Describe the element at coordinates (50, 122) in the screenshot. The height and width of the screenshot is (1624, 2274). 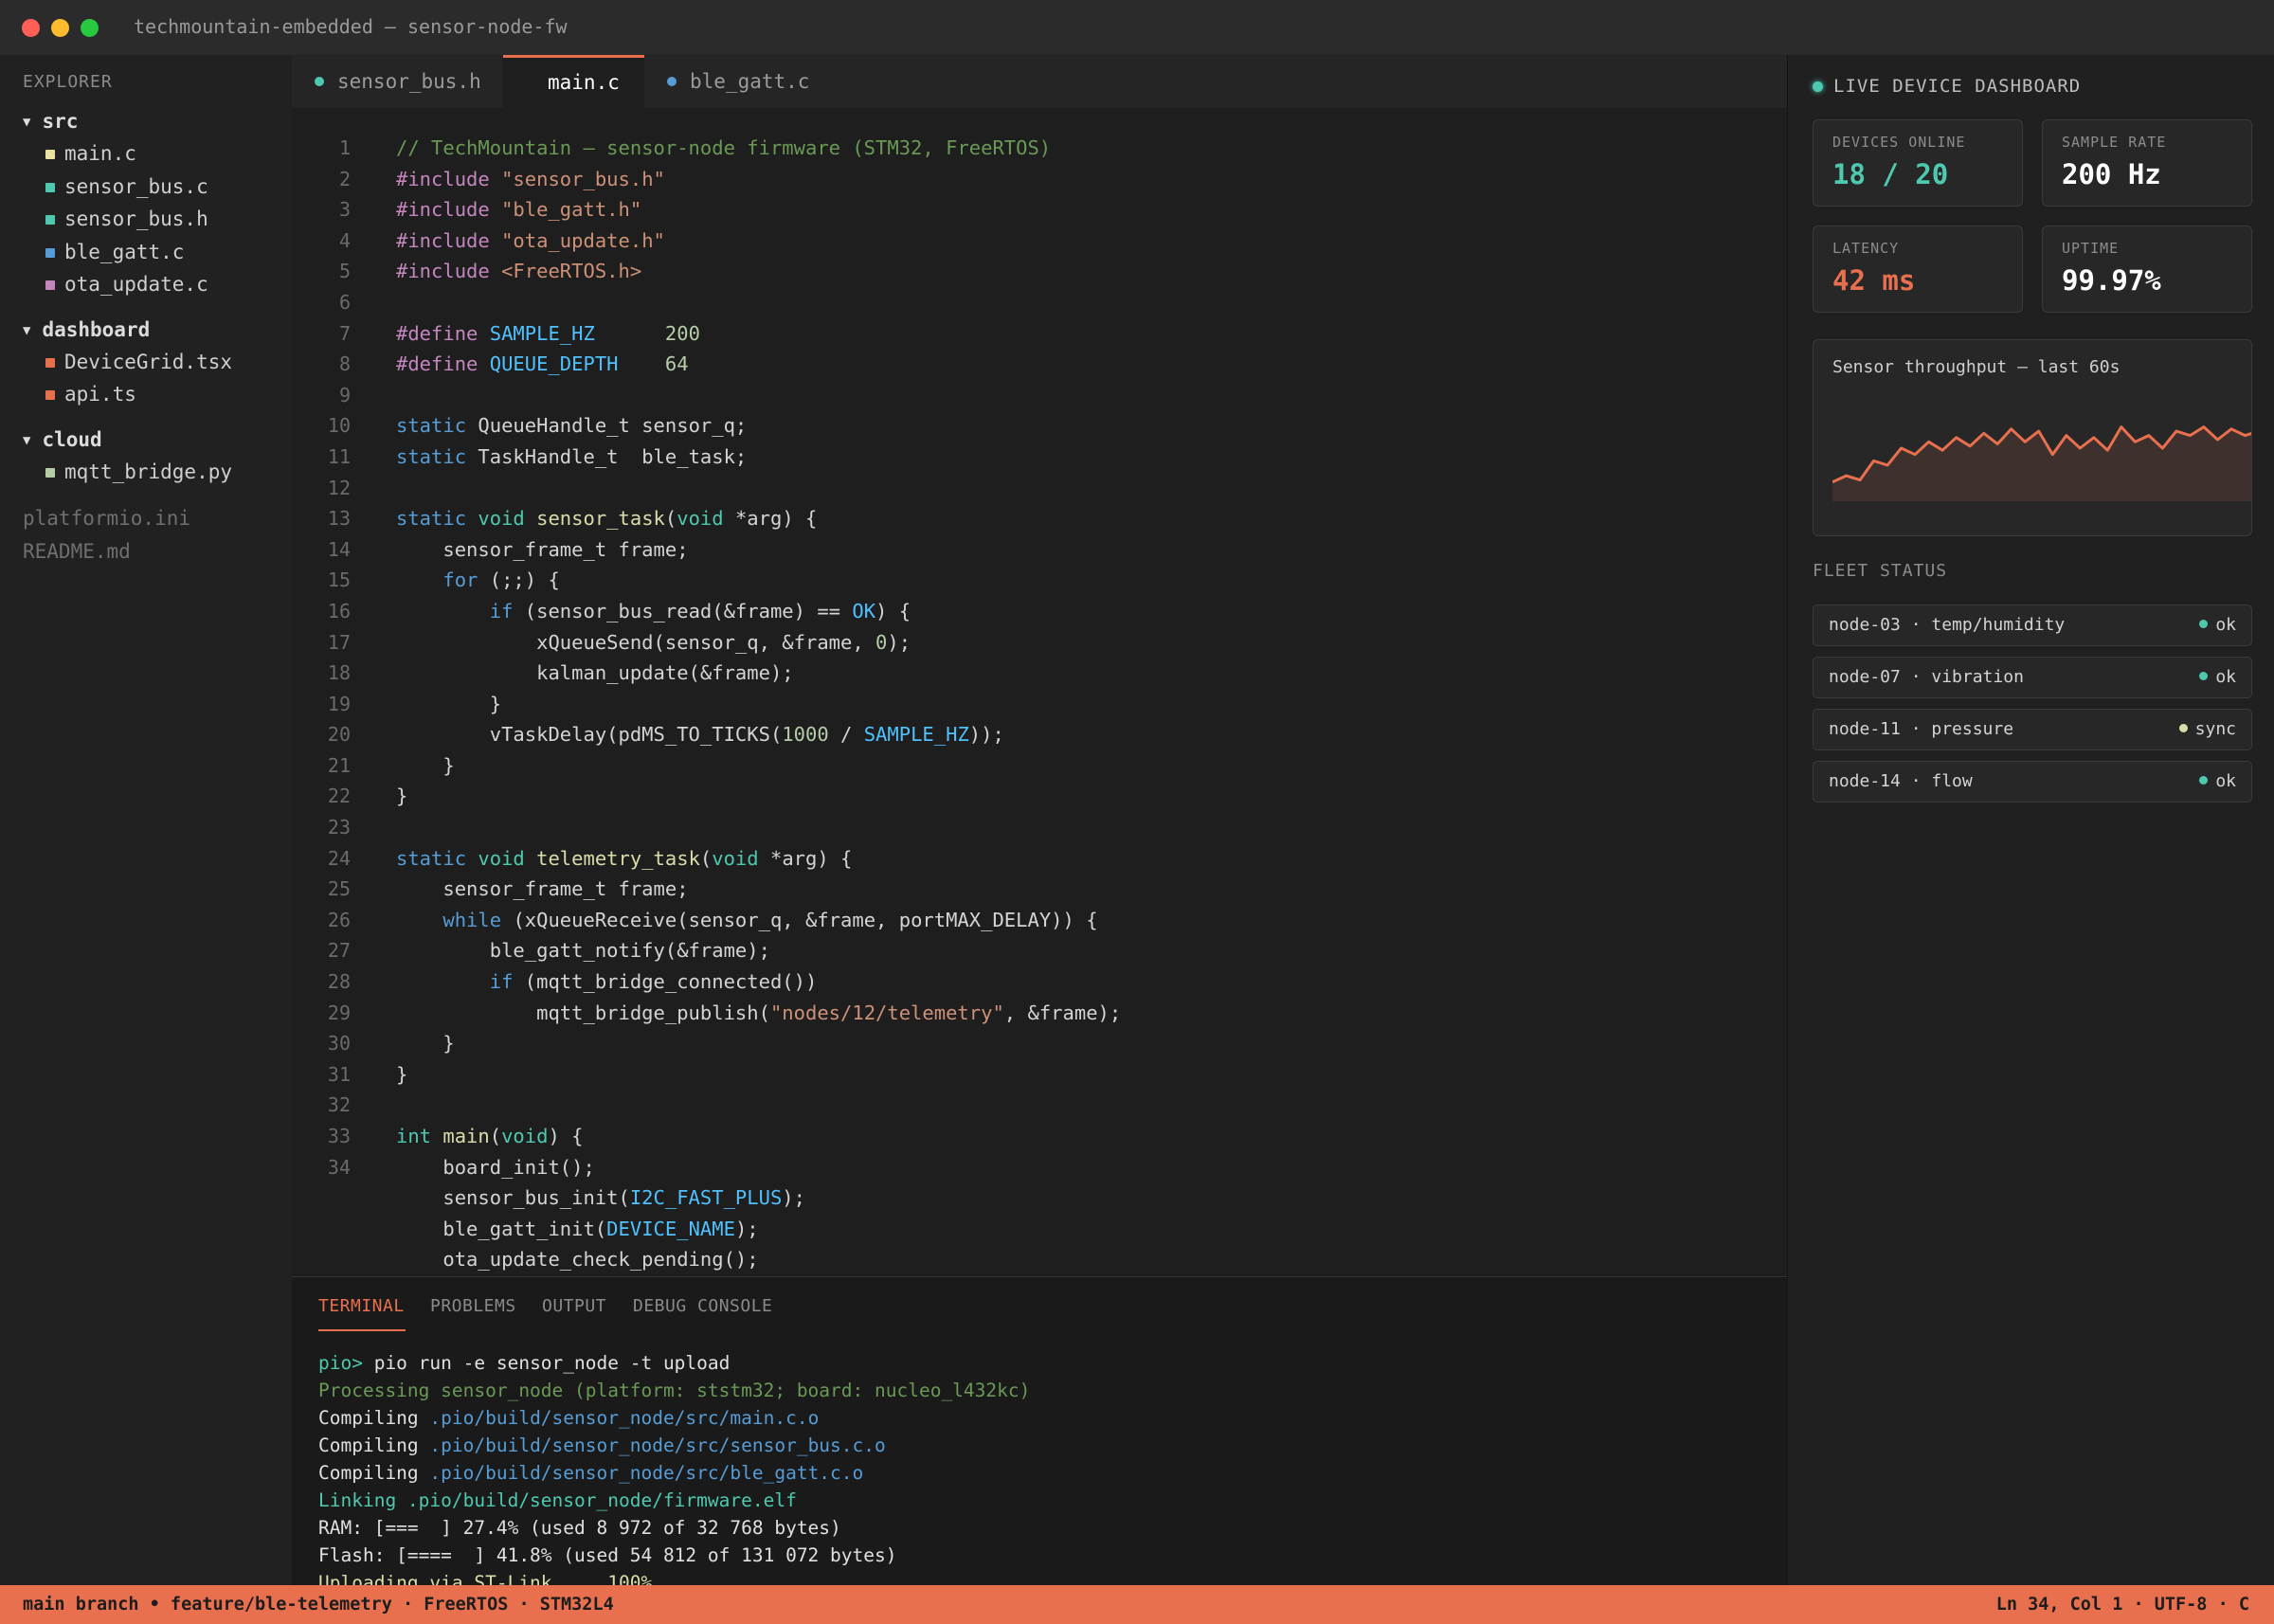
I see `folder-src: ▼ src` at that location.